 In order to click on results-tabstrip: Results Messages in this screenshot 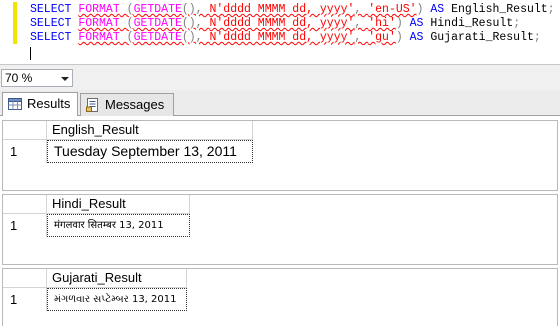, I will do `click(280, 103)`.